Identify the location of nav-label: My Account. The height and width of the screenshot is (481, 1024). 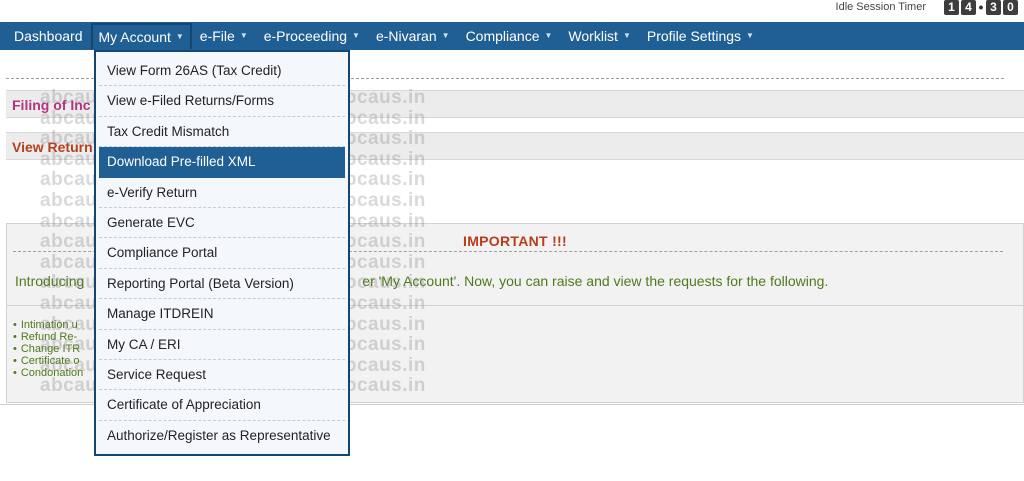
(134, 37).